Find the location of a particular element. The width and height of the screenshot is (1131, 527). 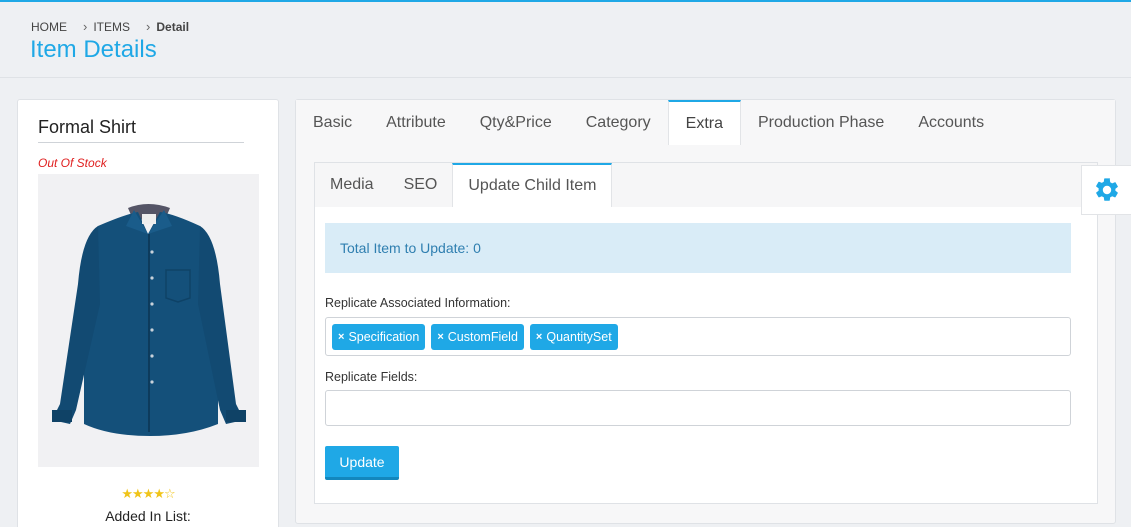

total-item-text: Total Item to Update: 0 is located at coordinates (410, 248).